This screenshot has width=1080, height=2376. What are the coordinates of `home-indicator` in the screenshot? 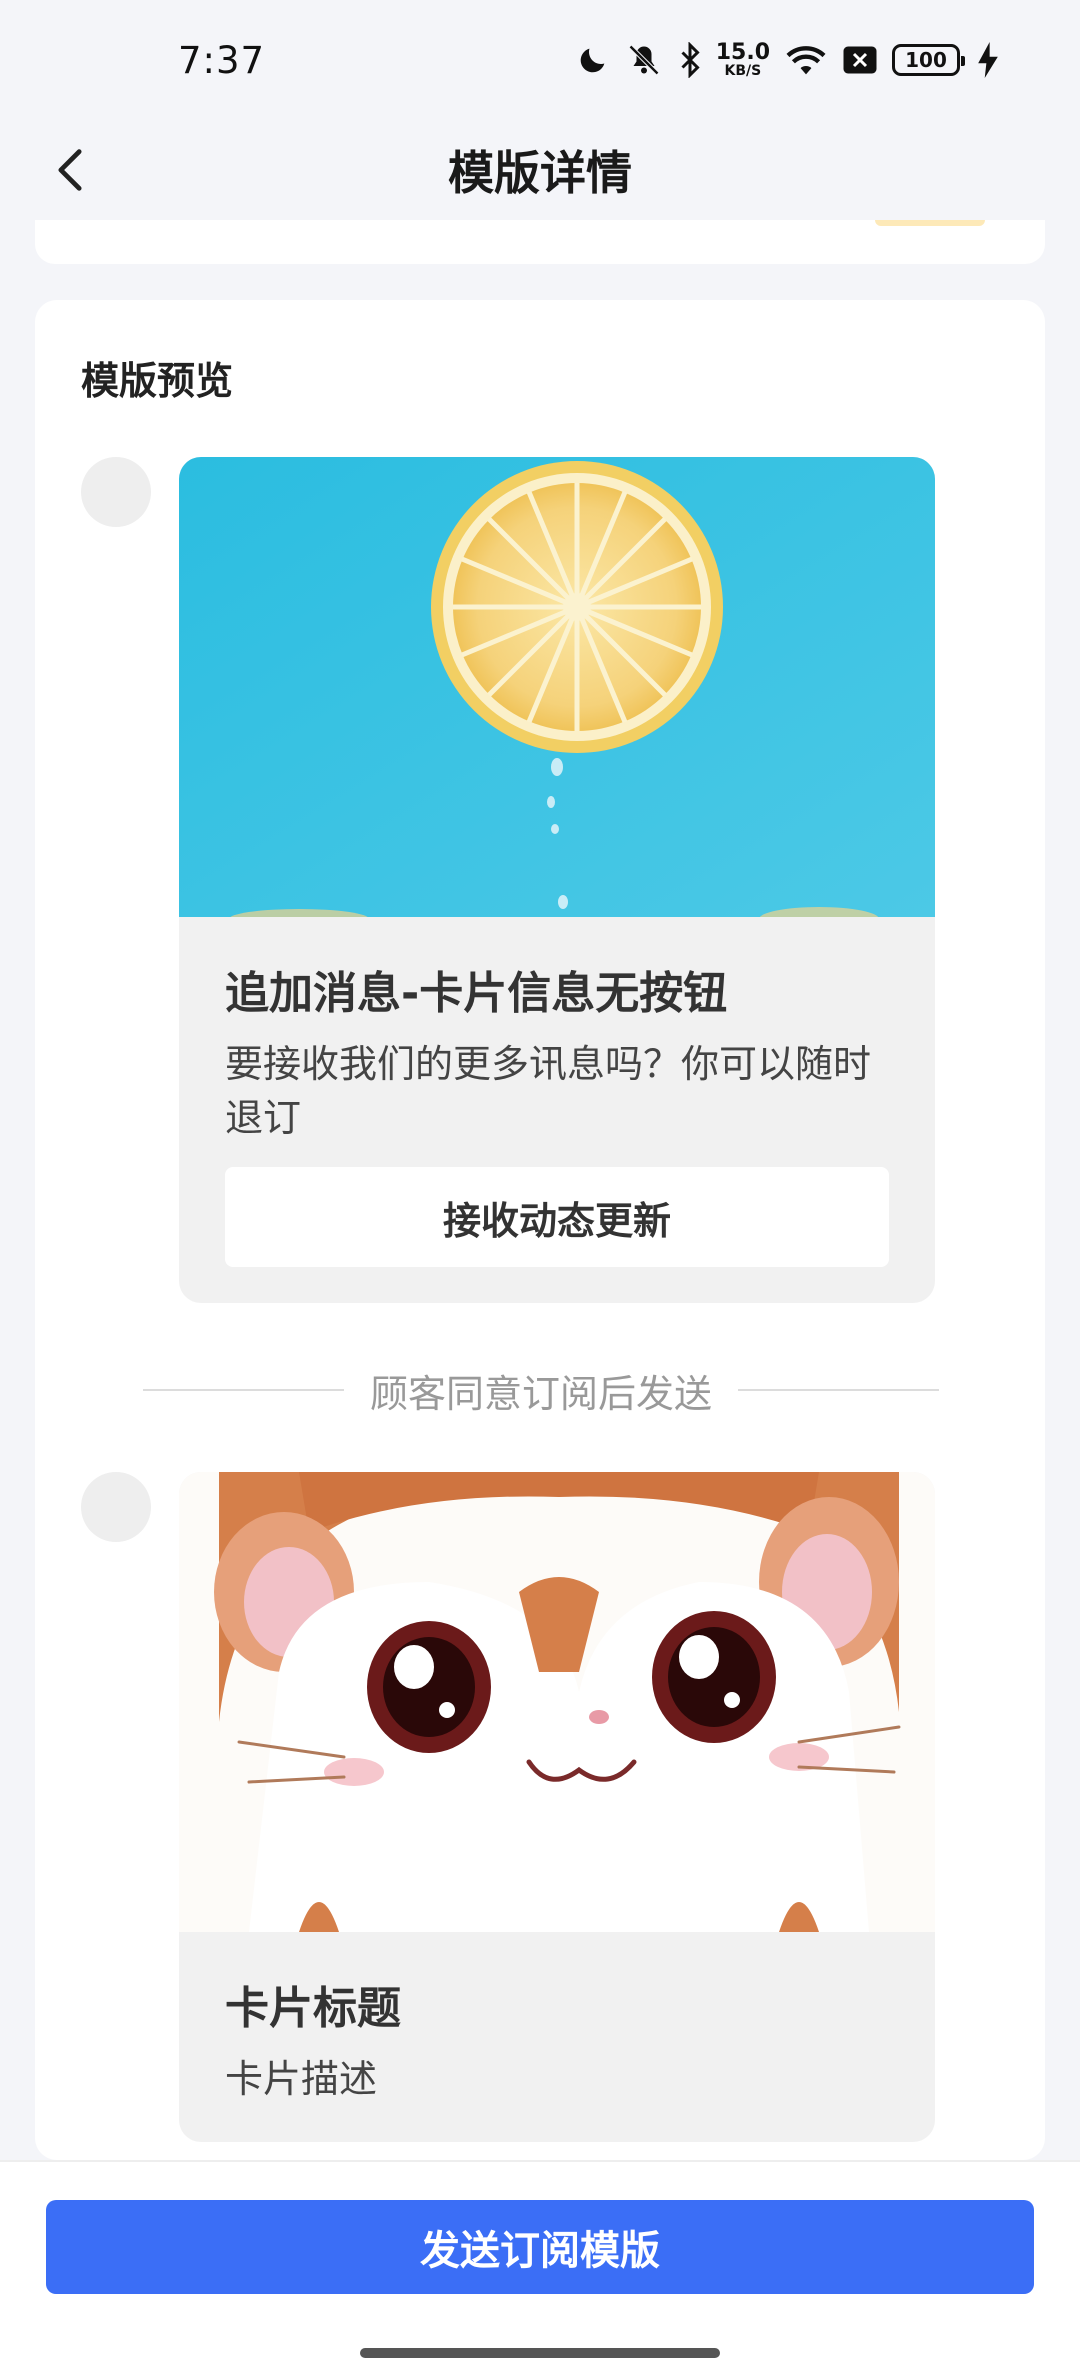 It's located at (540, 2353).